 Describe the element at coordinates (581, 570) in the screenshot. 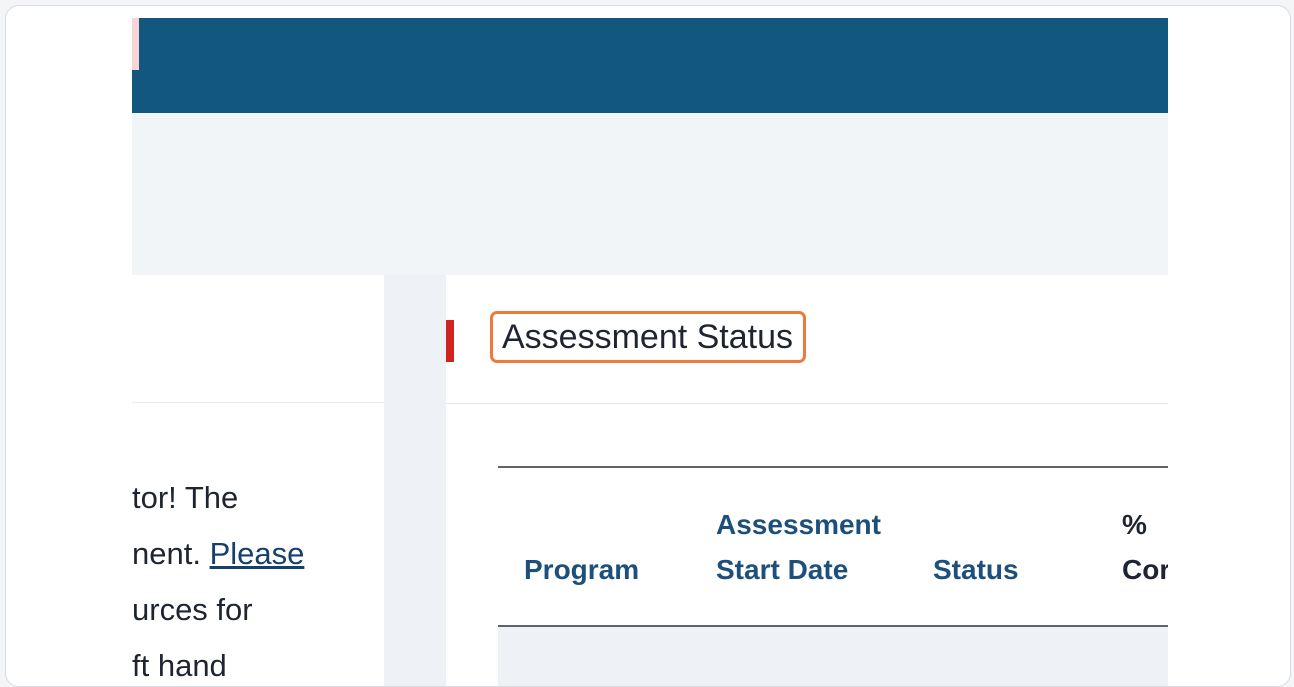

I see `column-header-program: Program` at that location.